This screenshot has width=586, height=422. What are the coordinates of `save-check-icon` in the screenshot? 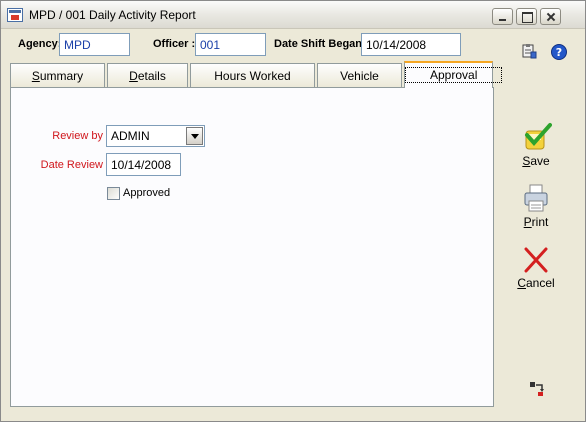 It's located at (536, 137).